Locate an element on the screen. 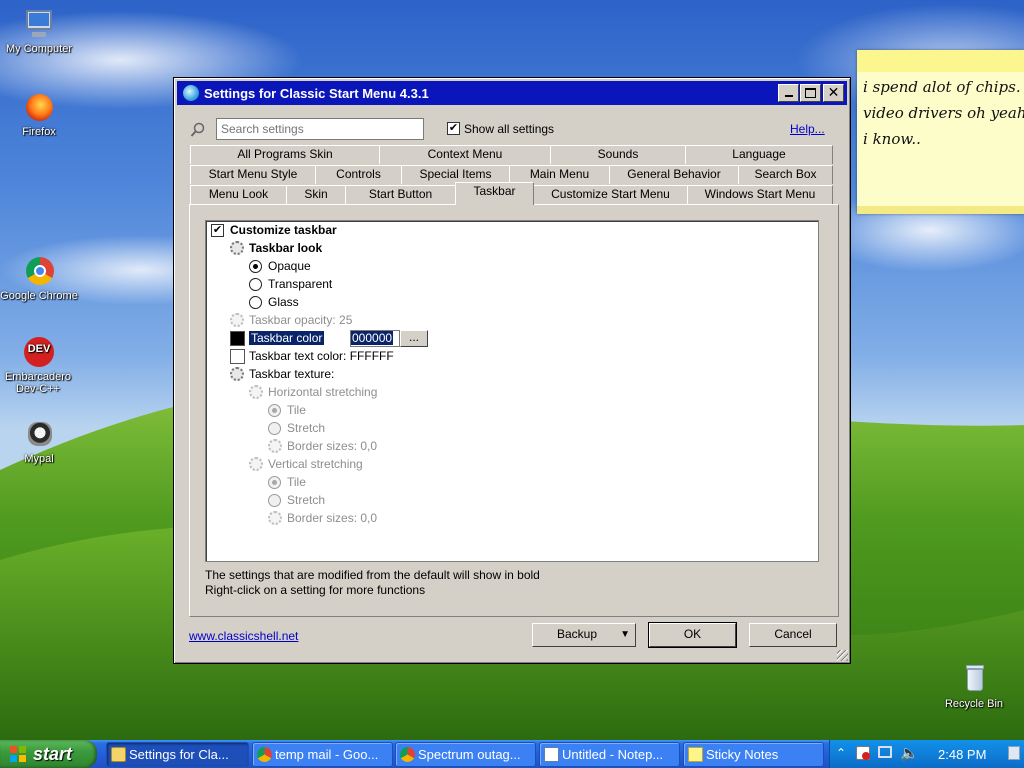  taskbar-color-label: Taskbar color is located at coordinates (287, 338).